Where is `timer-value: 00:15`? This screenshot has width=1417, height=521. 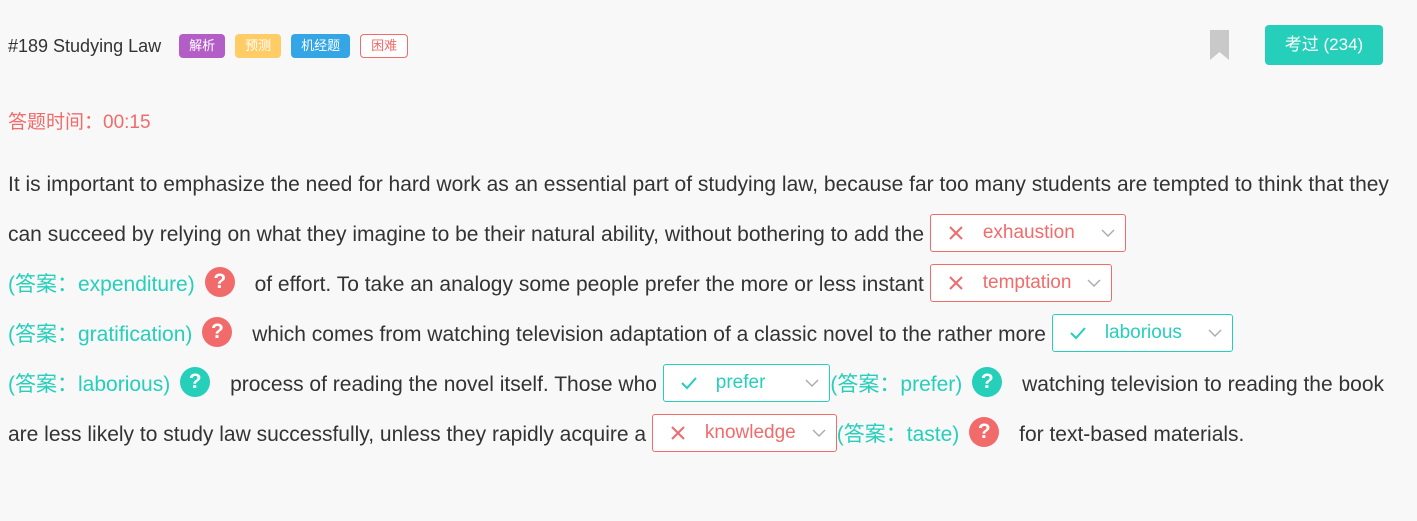 timer-value: 00:15 is located at coordinates (127, 122).